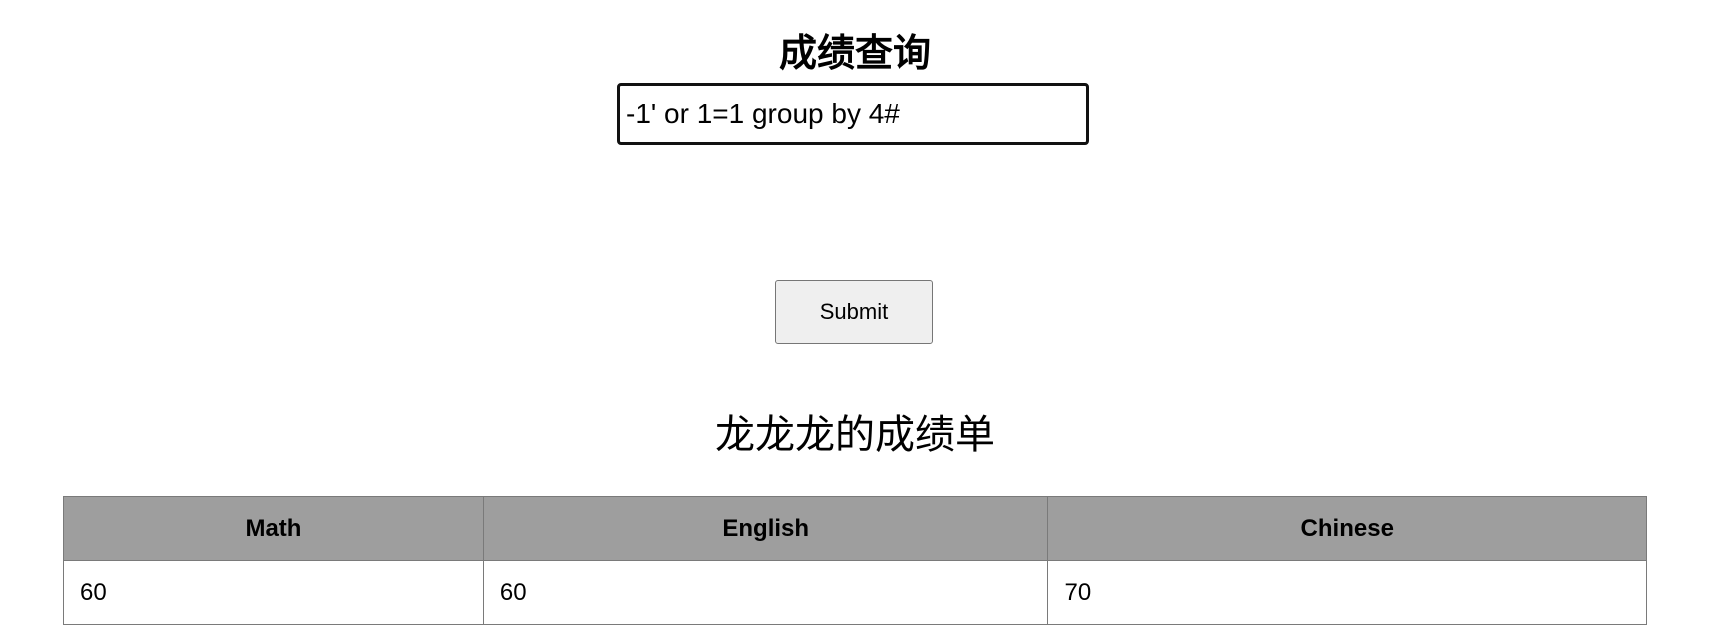  What do you see at coordinates (273, 528) in the screenshot?
I see `column-header-math: Math` at bounding box center [273, 528].